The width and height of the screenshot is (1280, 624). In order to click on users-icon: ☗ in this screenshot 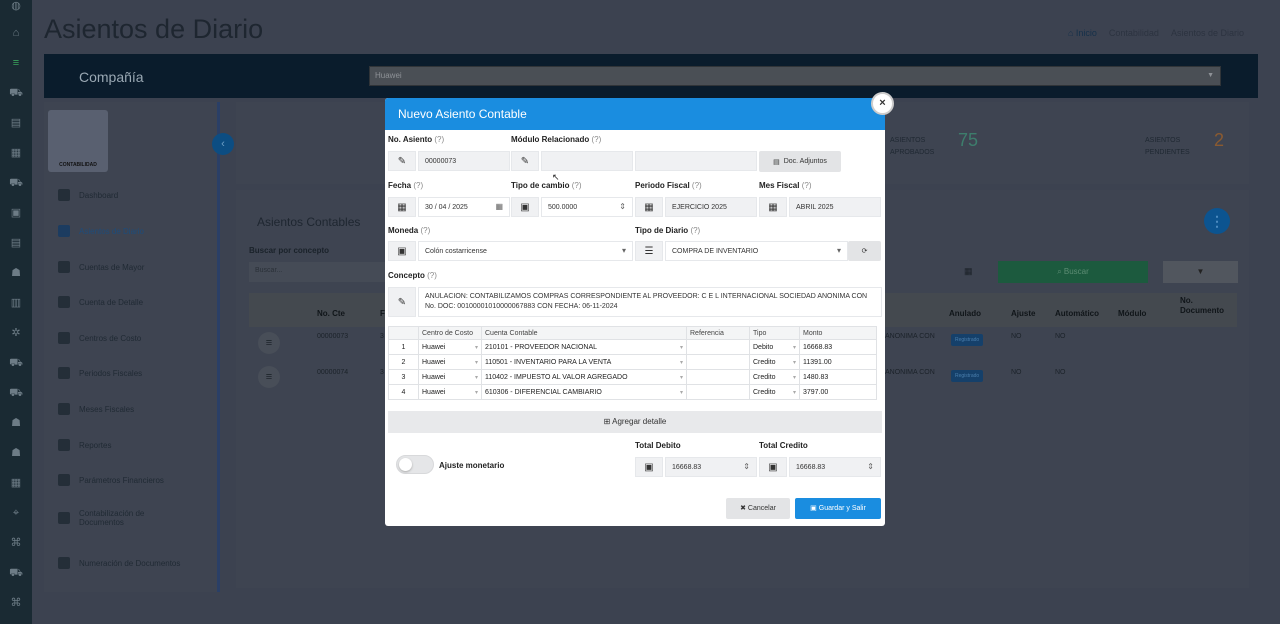, I will do `click(16, 273)`.